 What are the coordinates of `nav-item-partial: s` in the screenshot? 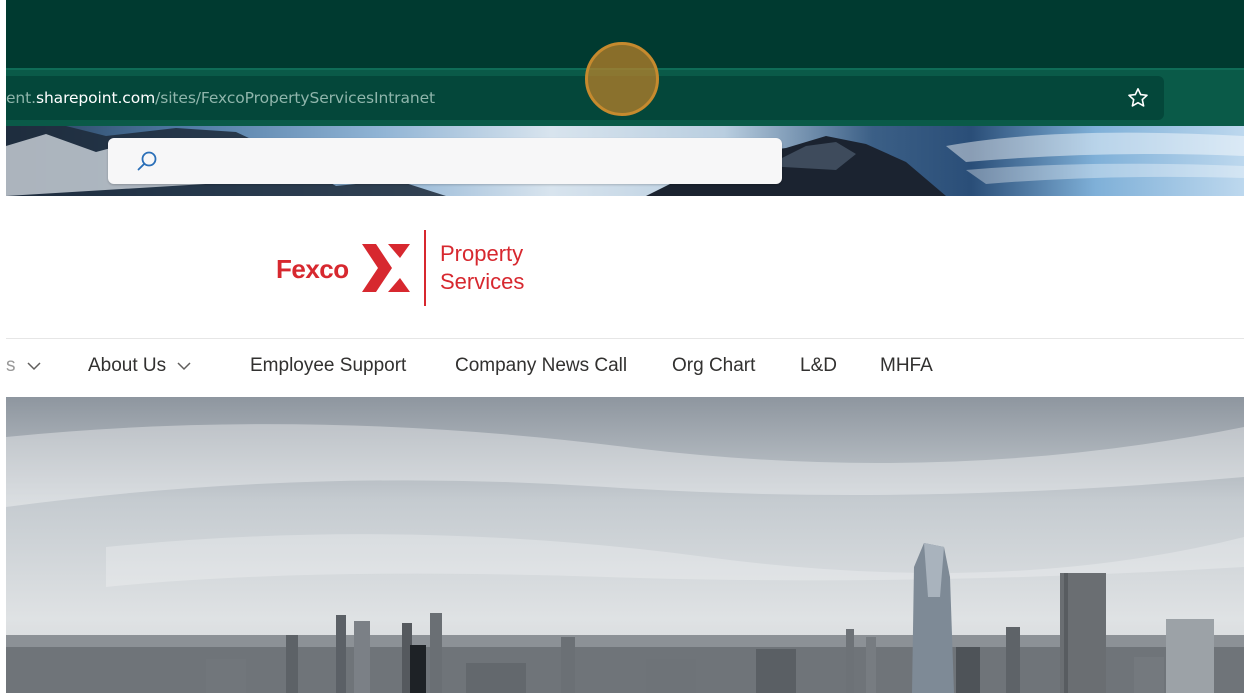 It's located at (24, 366).